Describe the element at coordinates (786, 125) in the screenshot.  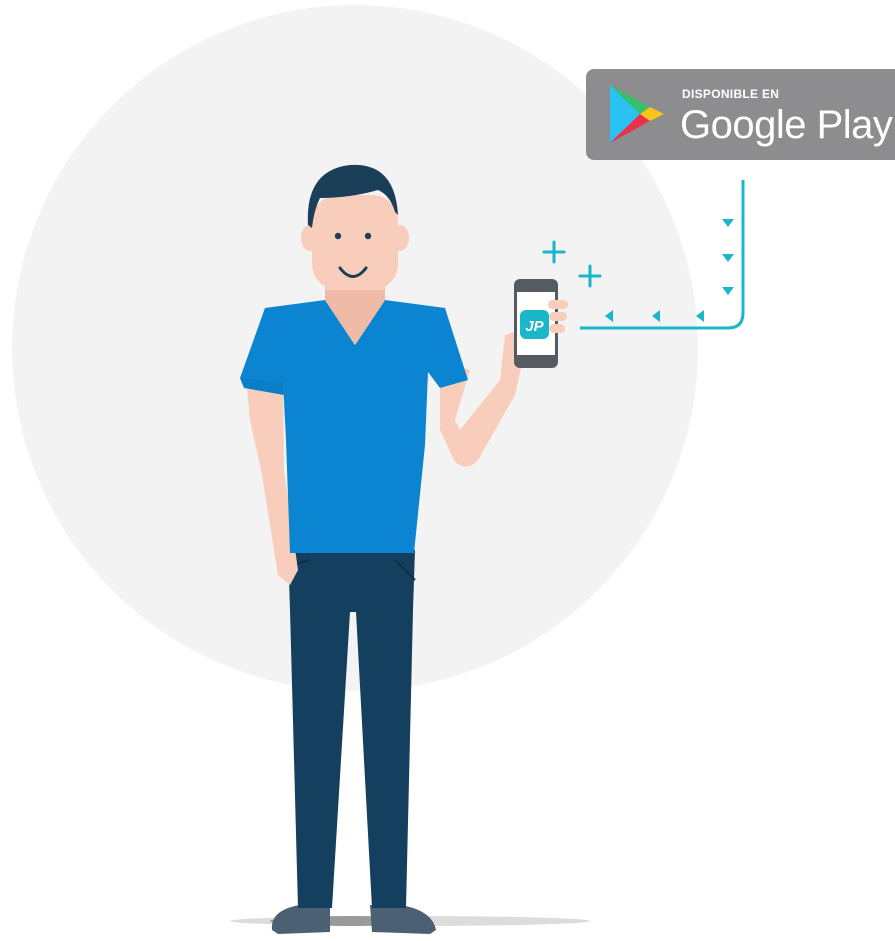
I see `badge-store-name: Google Play` at that location.